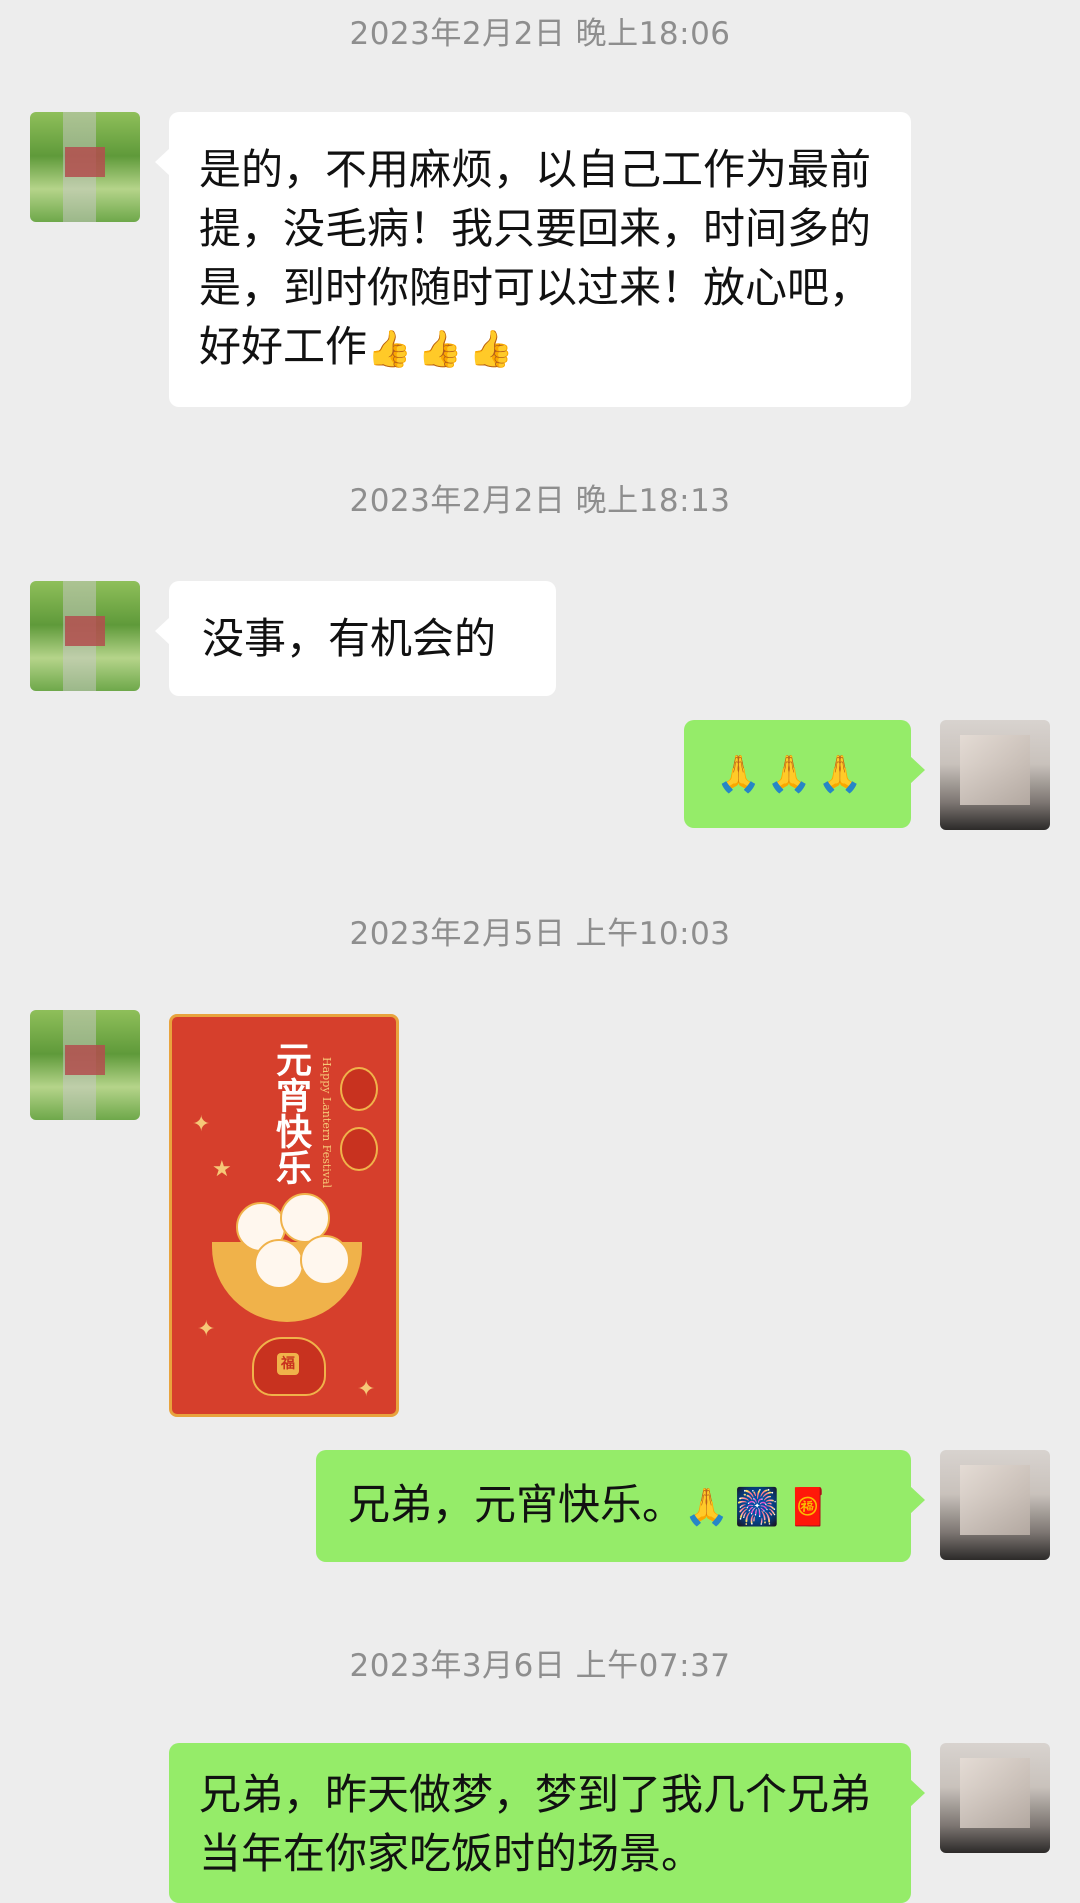 The width and height of the screenshot is (1080, 1903). I want to click on message-bubble-outgoing: 兄弟，昨天做梦，梦到了我几个兄弟当年在你家吃饭时的场景。, so click(547, 1823).